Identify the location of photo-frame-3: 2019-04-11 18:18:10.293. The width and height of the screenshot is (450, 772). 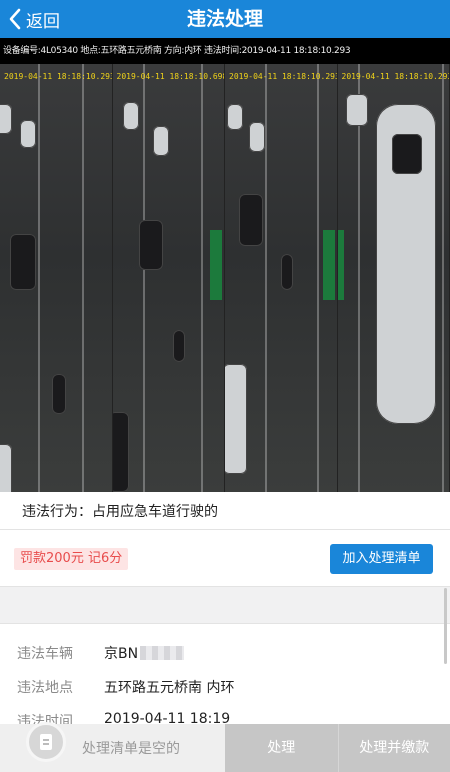
(281, 278).